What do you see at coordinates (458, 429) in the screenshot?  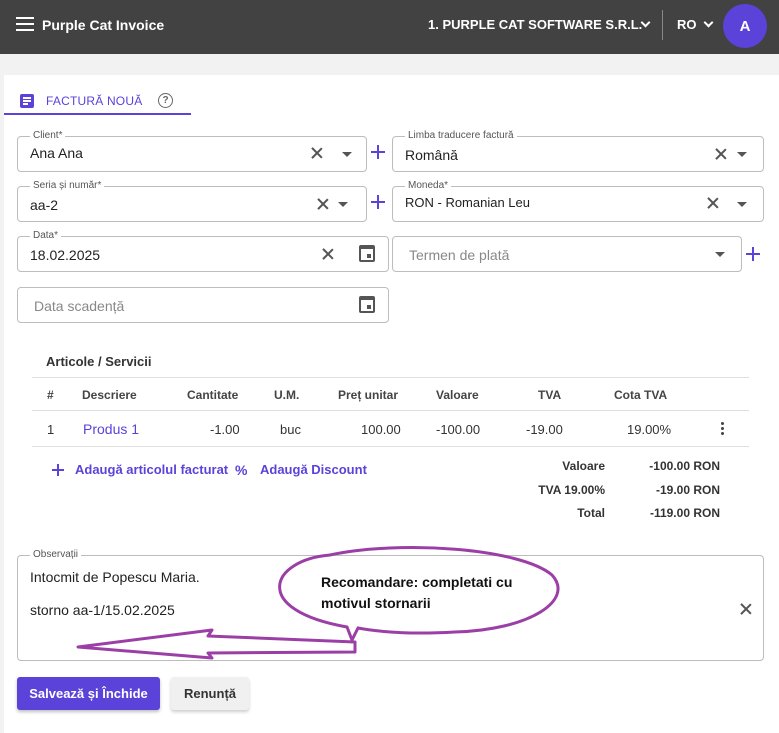 I see `item-value: -100.00` at bounding box center [458, 429].